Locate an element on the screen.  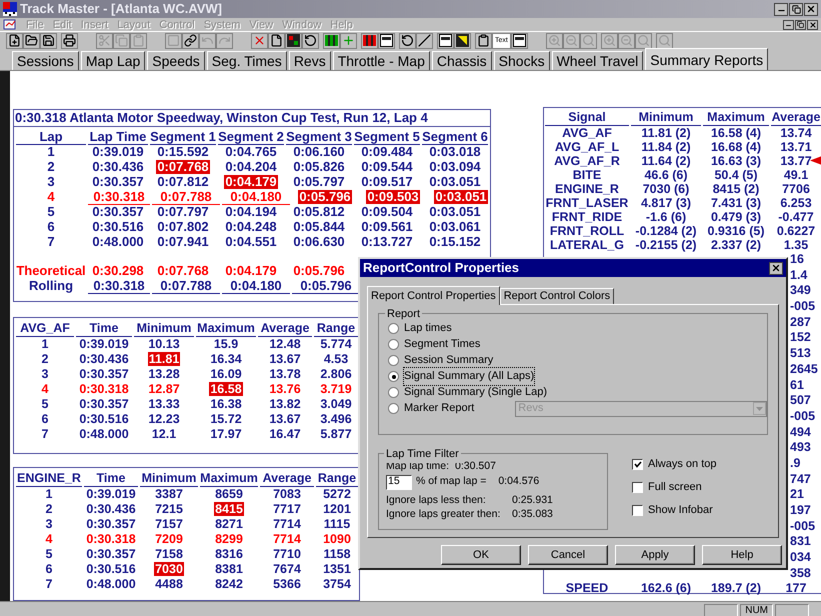
table-cell: 13.28 is located at coordinates (164, 374).